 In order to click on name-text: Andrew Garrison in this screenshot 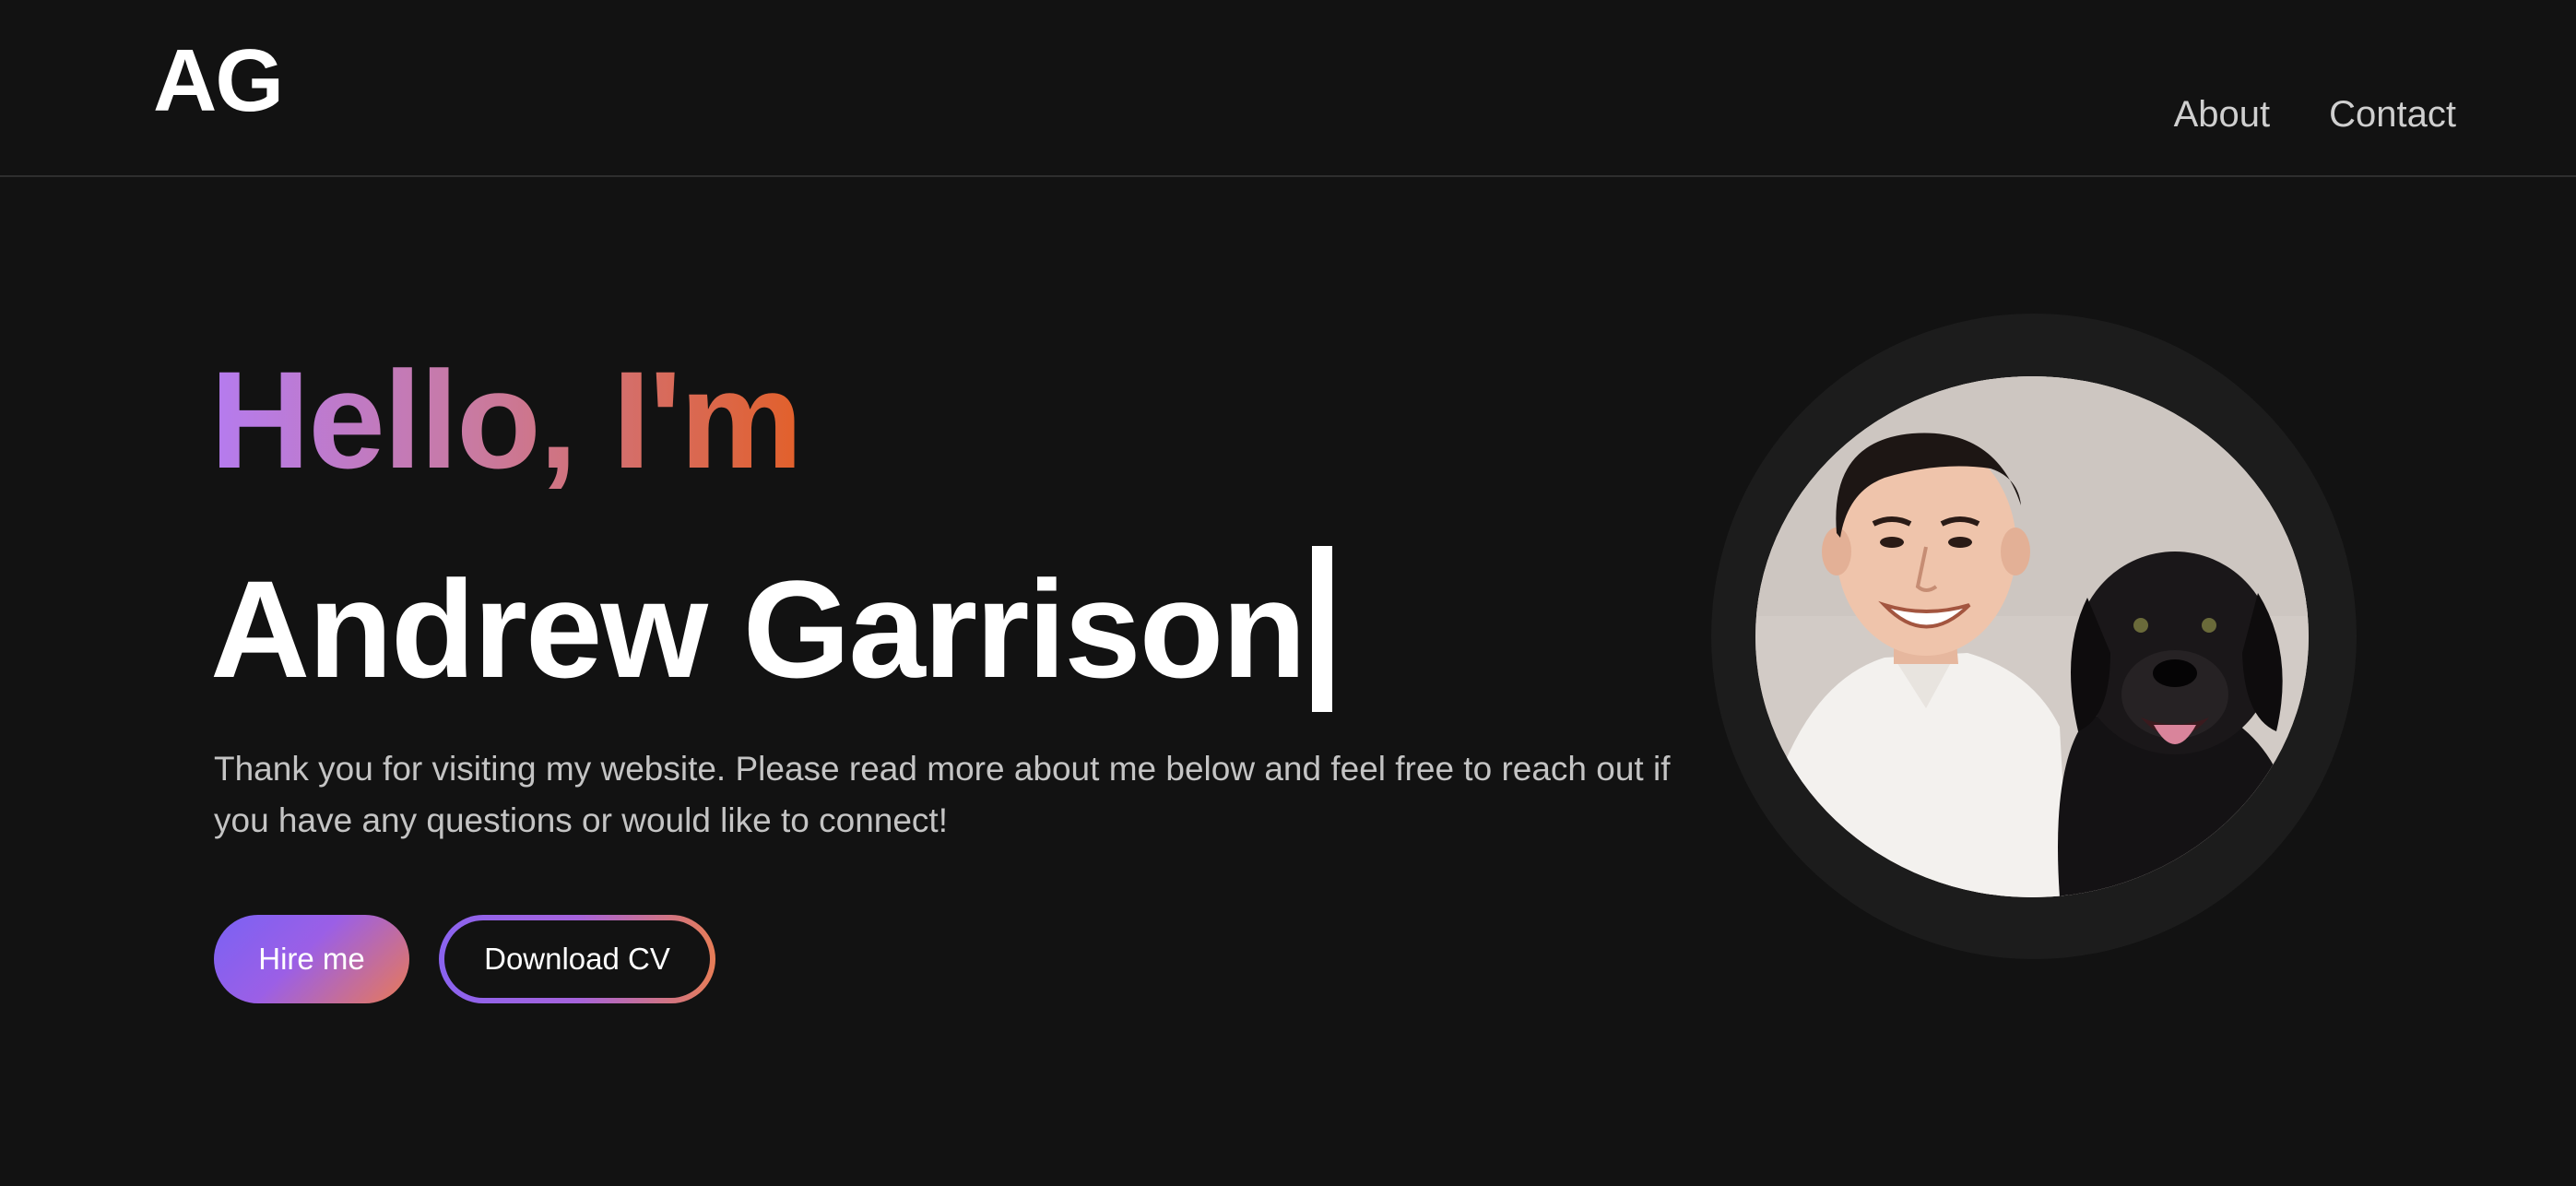, I will do `click(758, 629)`.